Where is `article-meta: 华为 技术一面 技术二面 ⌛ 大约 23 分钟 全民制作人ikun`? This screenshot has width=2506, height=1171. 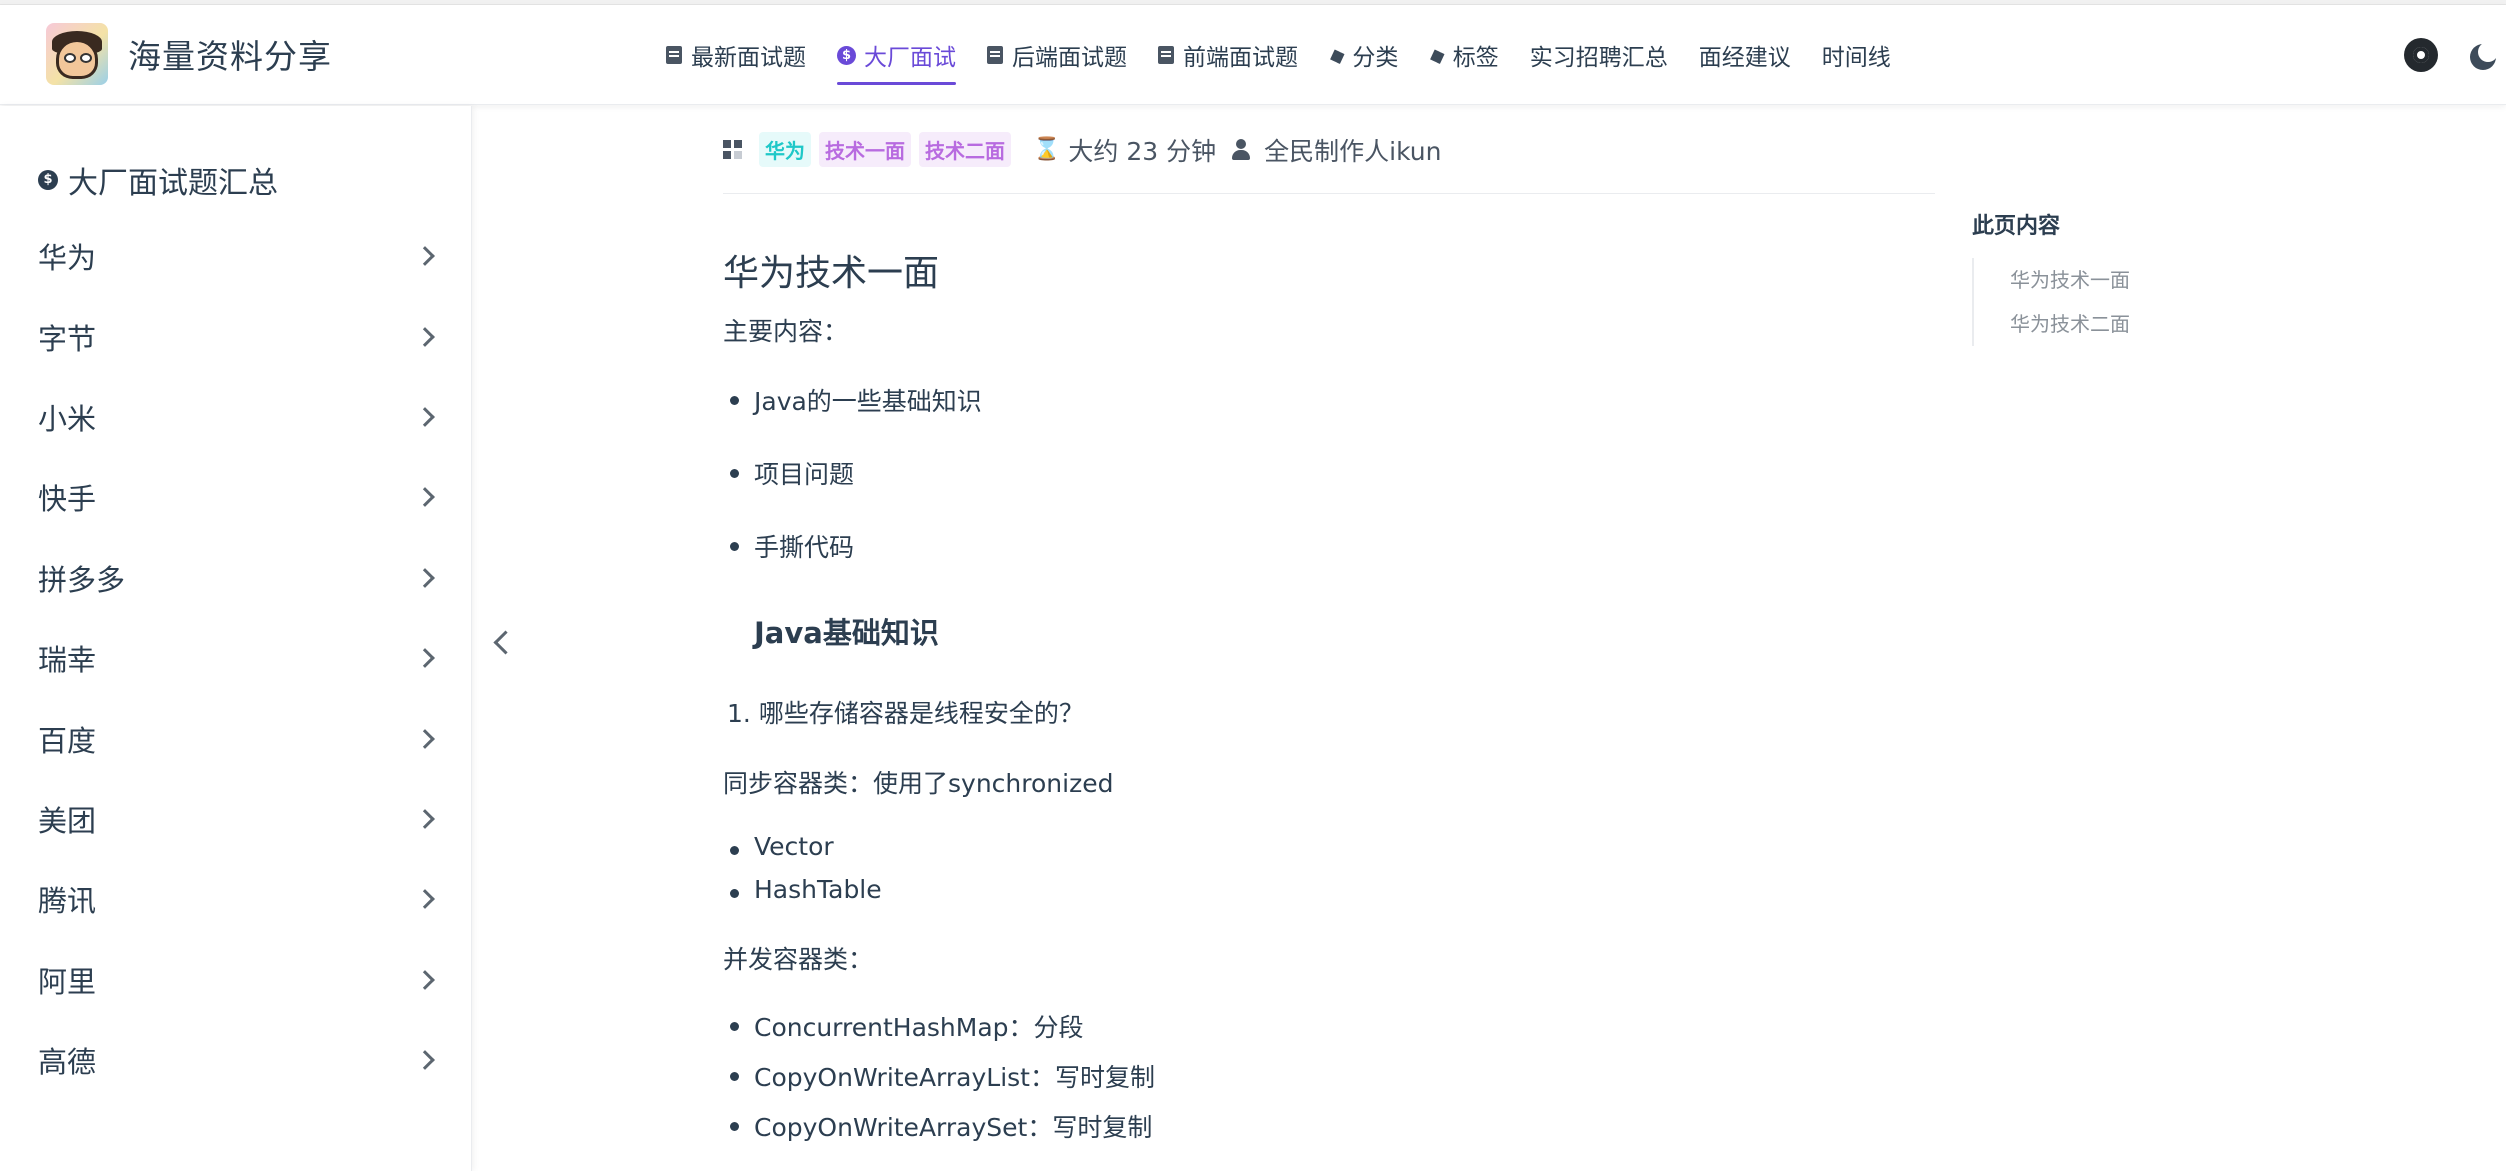
article-meta: 华为 技术一面 技术二面 ⌛ 大约 23 分钟 全民制作人ikun is located at coordinates (1329, 150).